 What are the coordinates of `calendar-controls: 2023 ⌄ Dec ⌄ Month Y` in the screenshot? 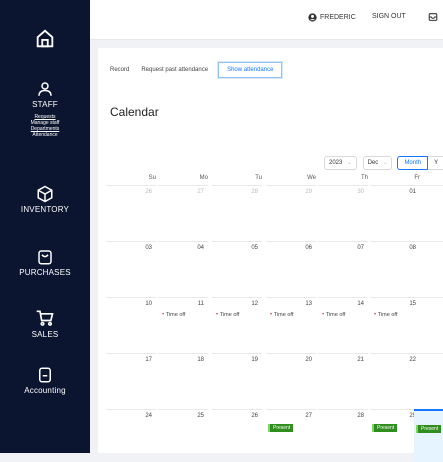 It's located at (383, 163).